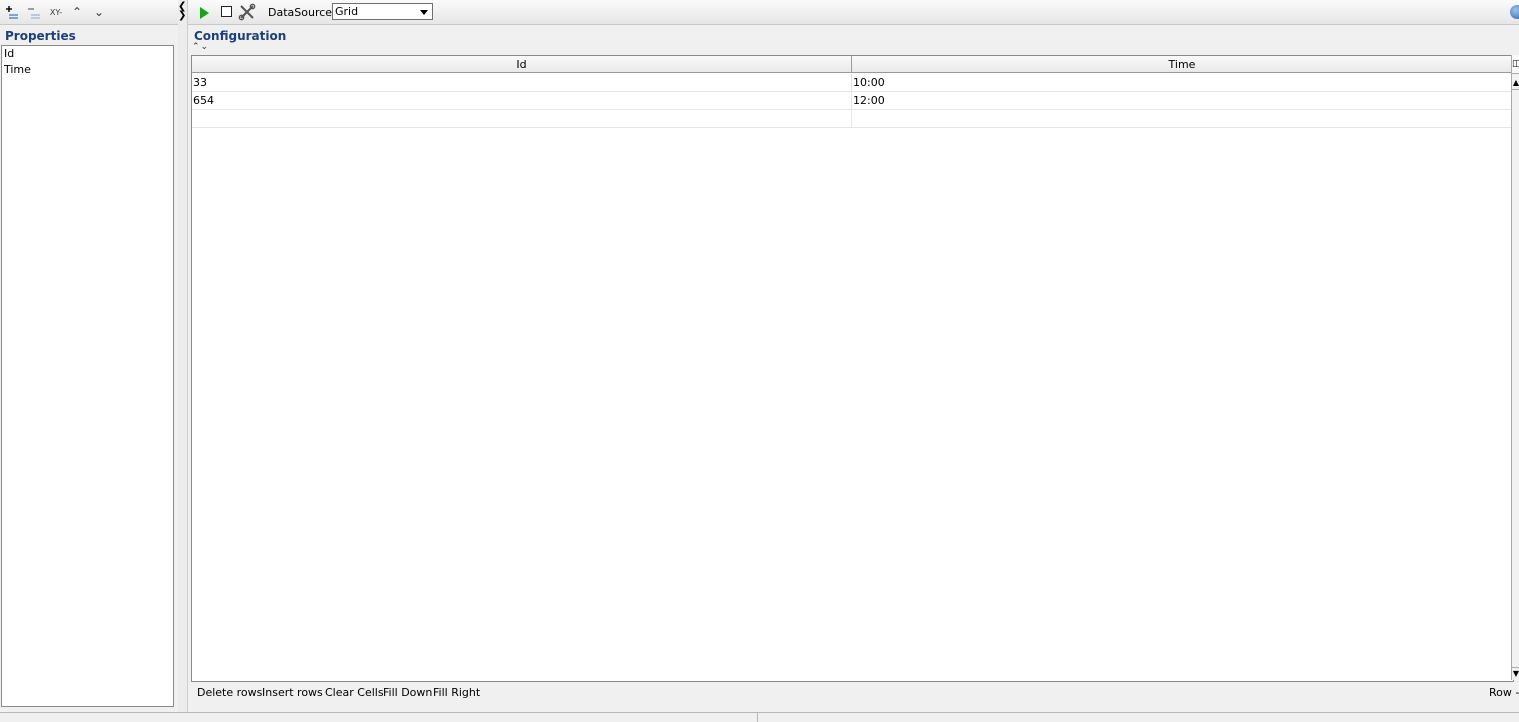 The image size is (1519, 722). I want to click on table-row: 654 12:00, so click(852, 101).